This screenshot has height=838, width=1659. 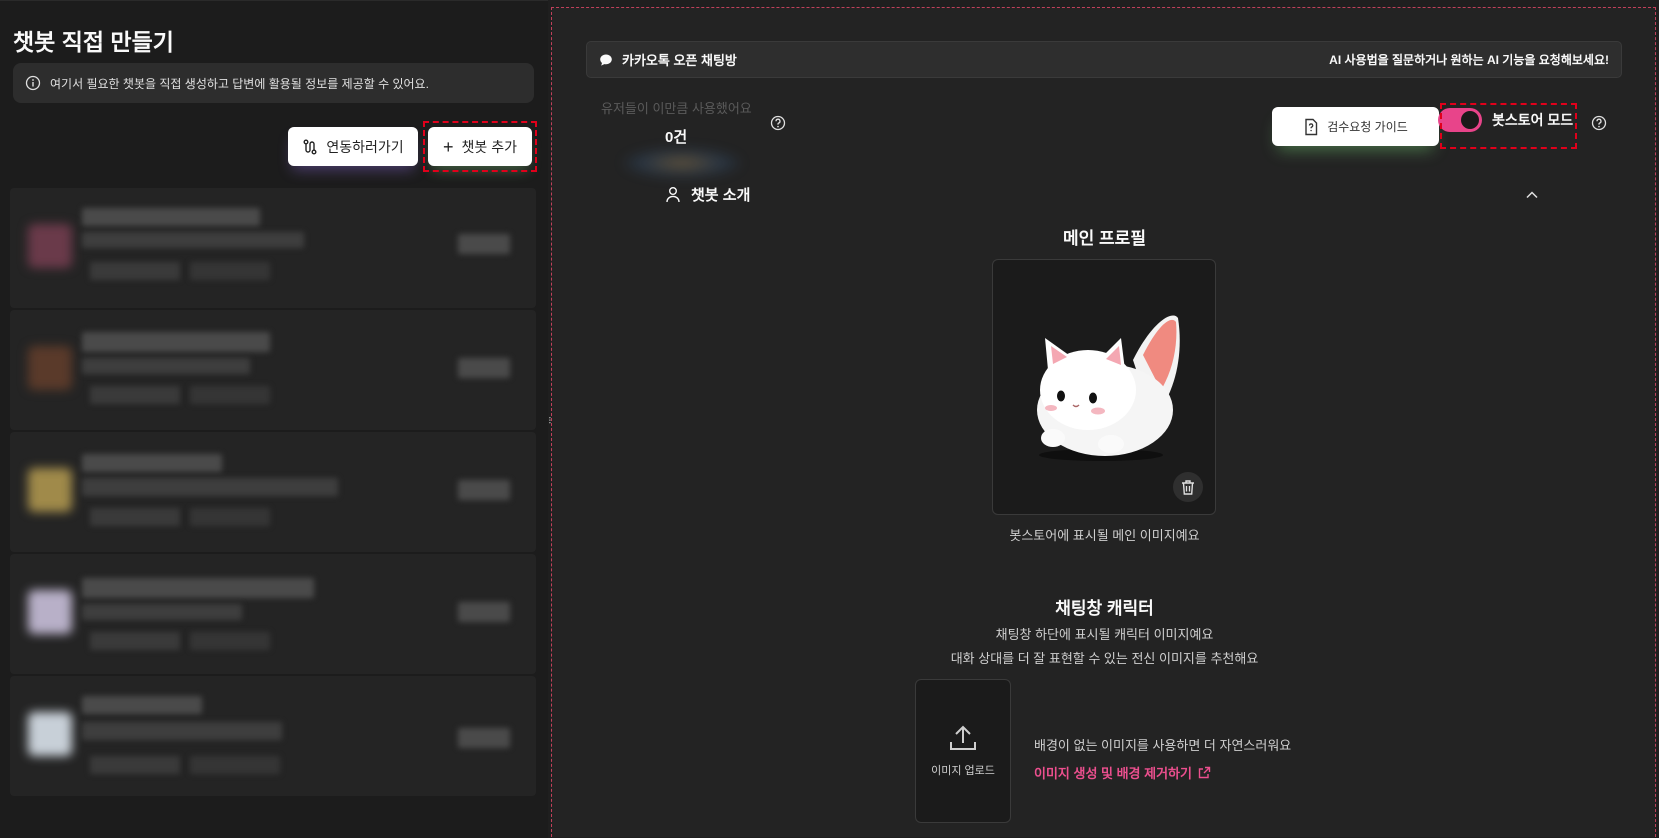 I want to click on usage-count: 0건, so click(x=676, y=137).